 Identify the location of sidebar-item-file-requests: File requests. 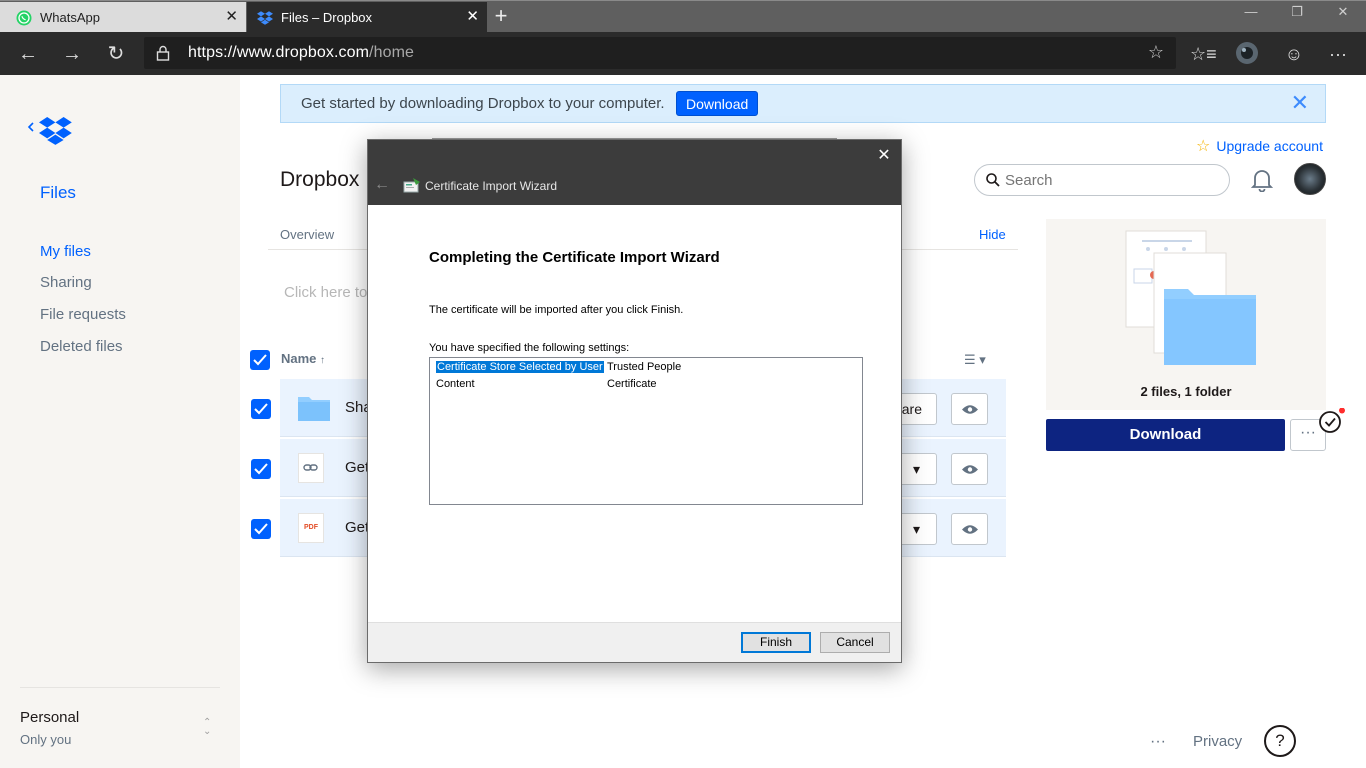
(83, 314).